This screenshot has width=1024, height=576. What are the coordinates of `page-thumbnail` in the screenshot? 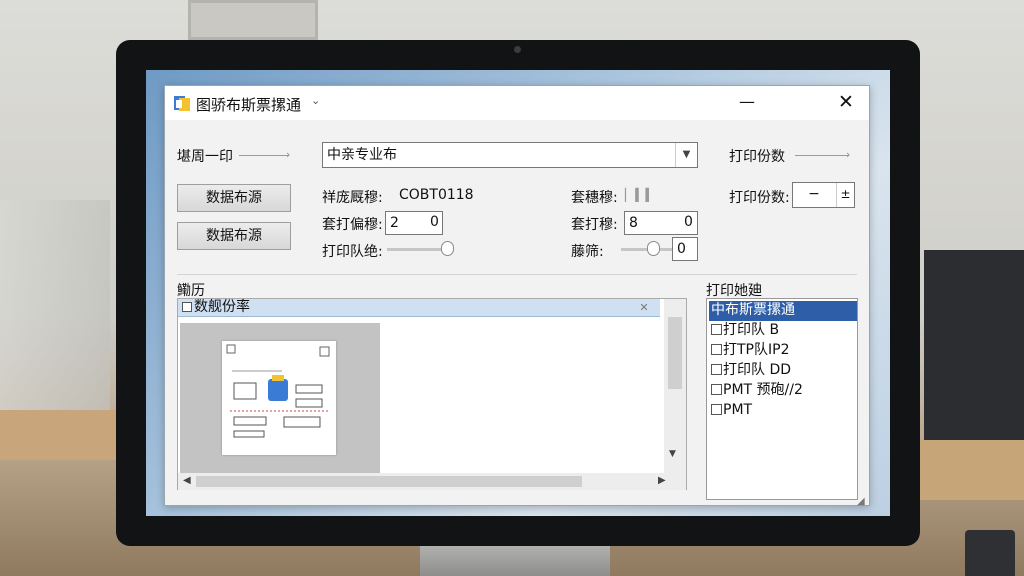 It's located at (279, 398).